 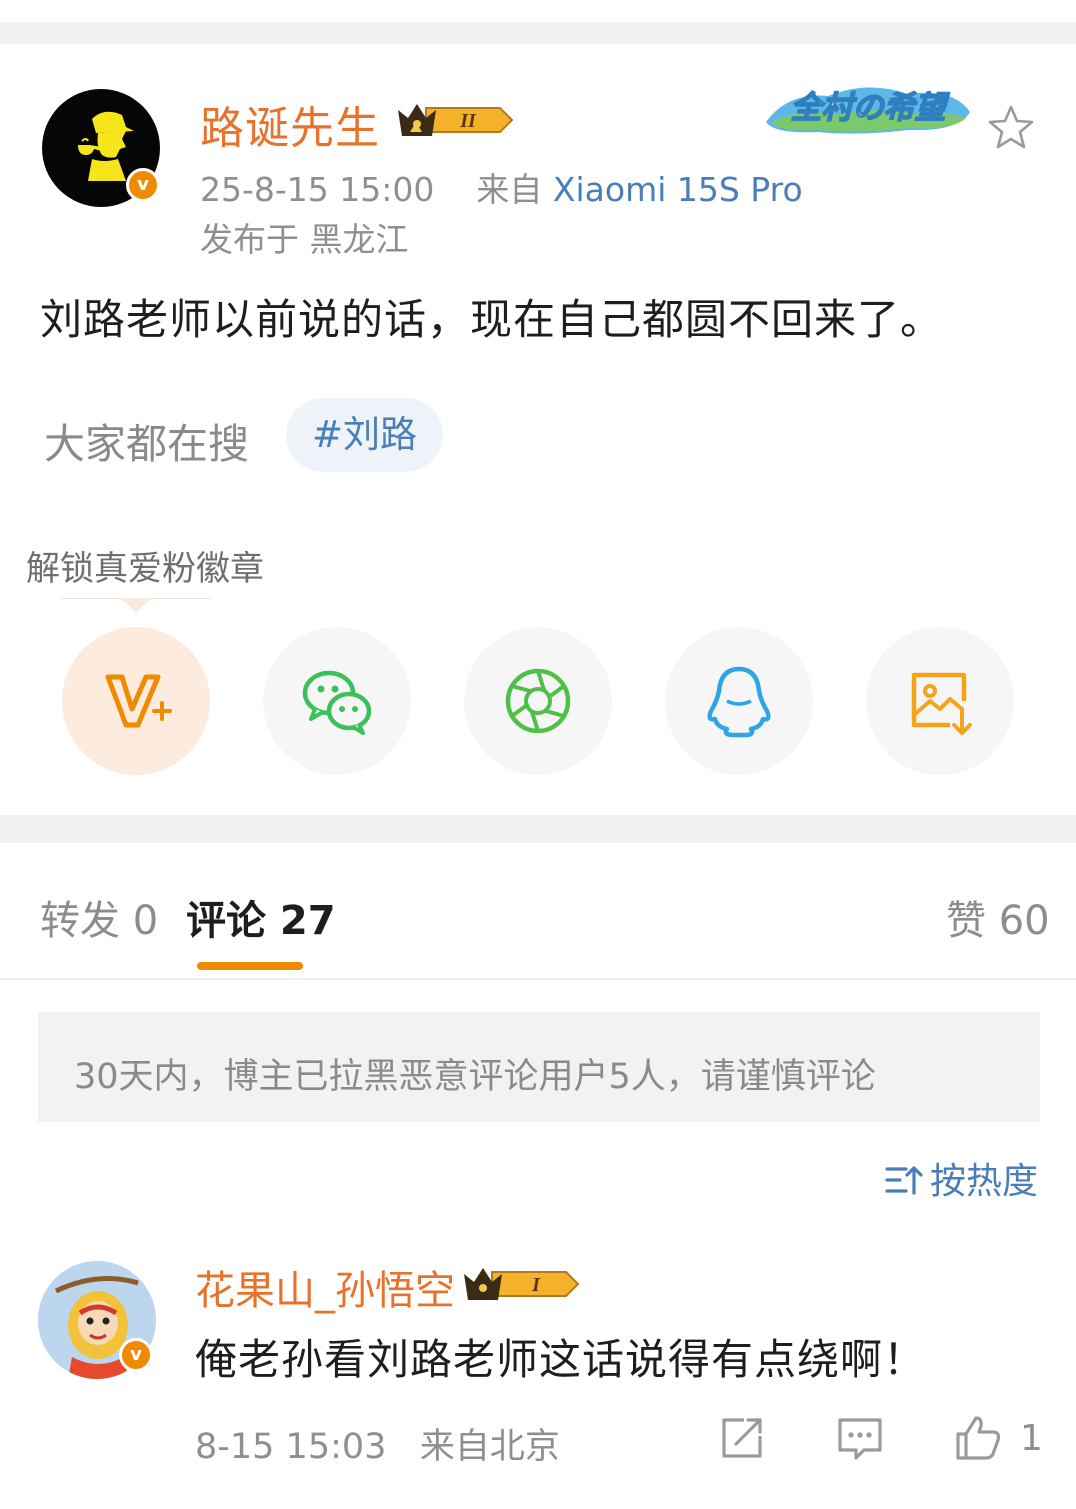 I want to click on active-tab-indicator, so click(x=250, y=966).